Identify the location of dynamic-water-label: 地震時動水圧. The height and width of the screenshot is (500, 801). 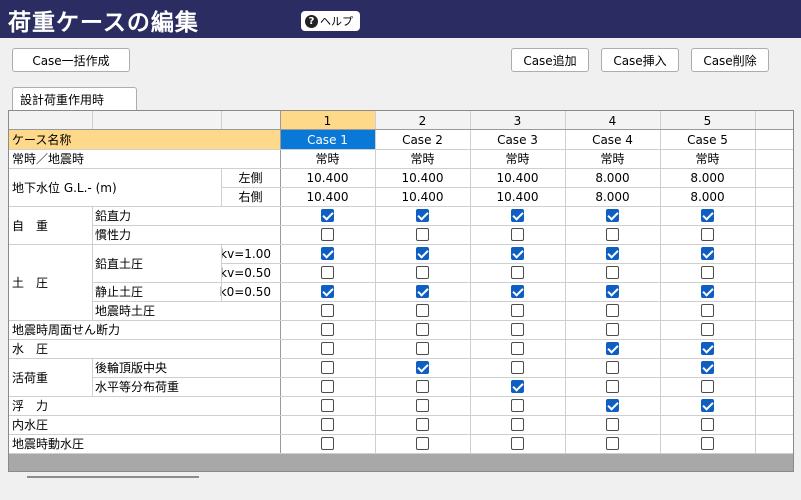
(48, 444).